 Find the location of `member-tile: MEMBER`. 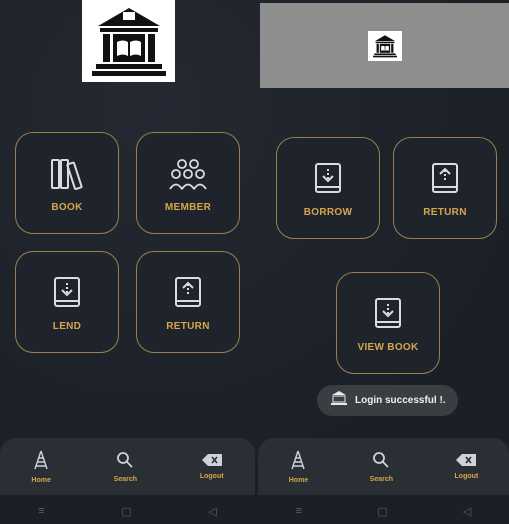

member-tile: MEMBER is located at coordinates (188, 183).